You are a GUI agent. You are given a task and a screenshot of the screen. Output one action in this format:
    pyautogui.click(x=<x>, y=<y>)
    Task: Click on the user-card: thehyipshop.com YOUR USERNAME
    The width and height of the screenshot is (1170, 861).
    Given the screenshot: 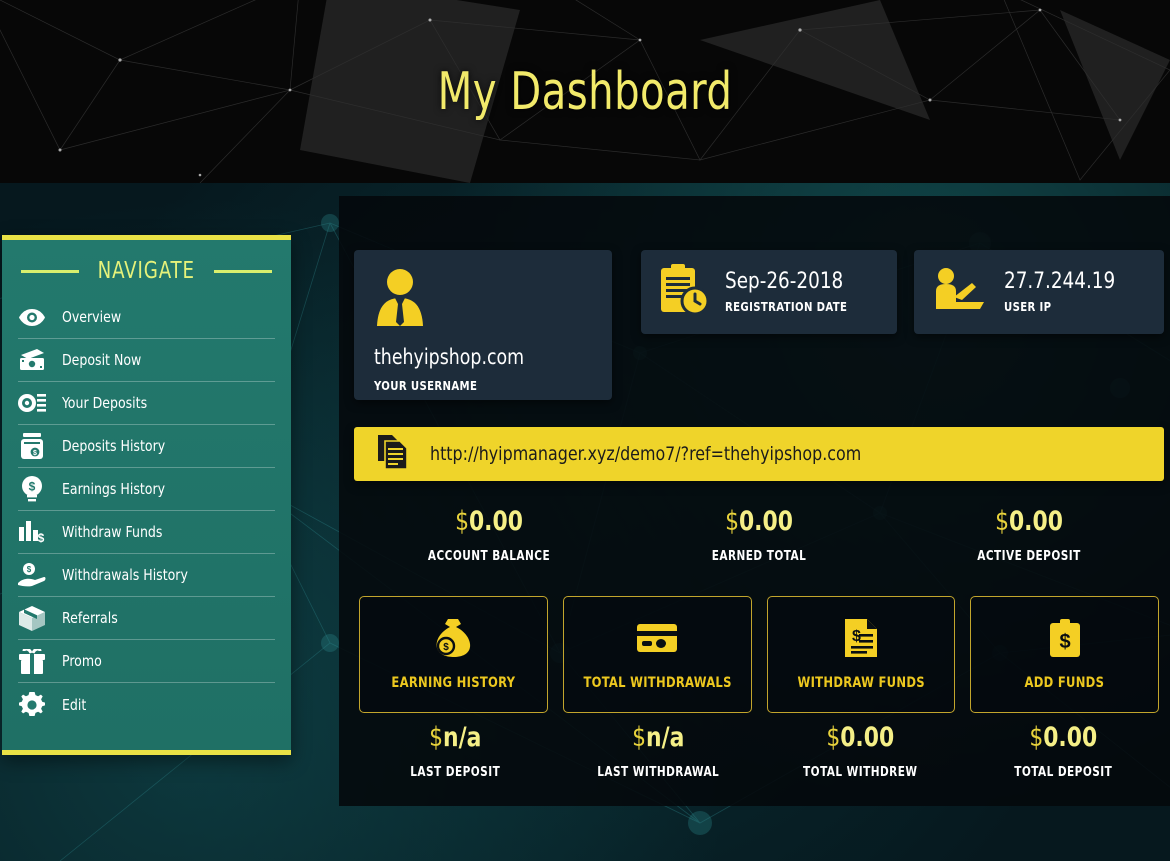 What is the action you would take?
    pyautogui.click(x=483, y=325)
    